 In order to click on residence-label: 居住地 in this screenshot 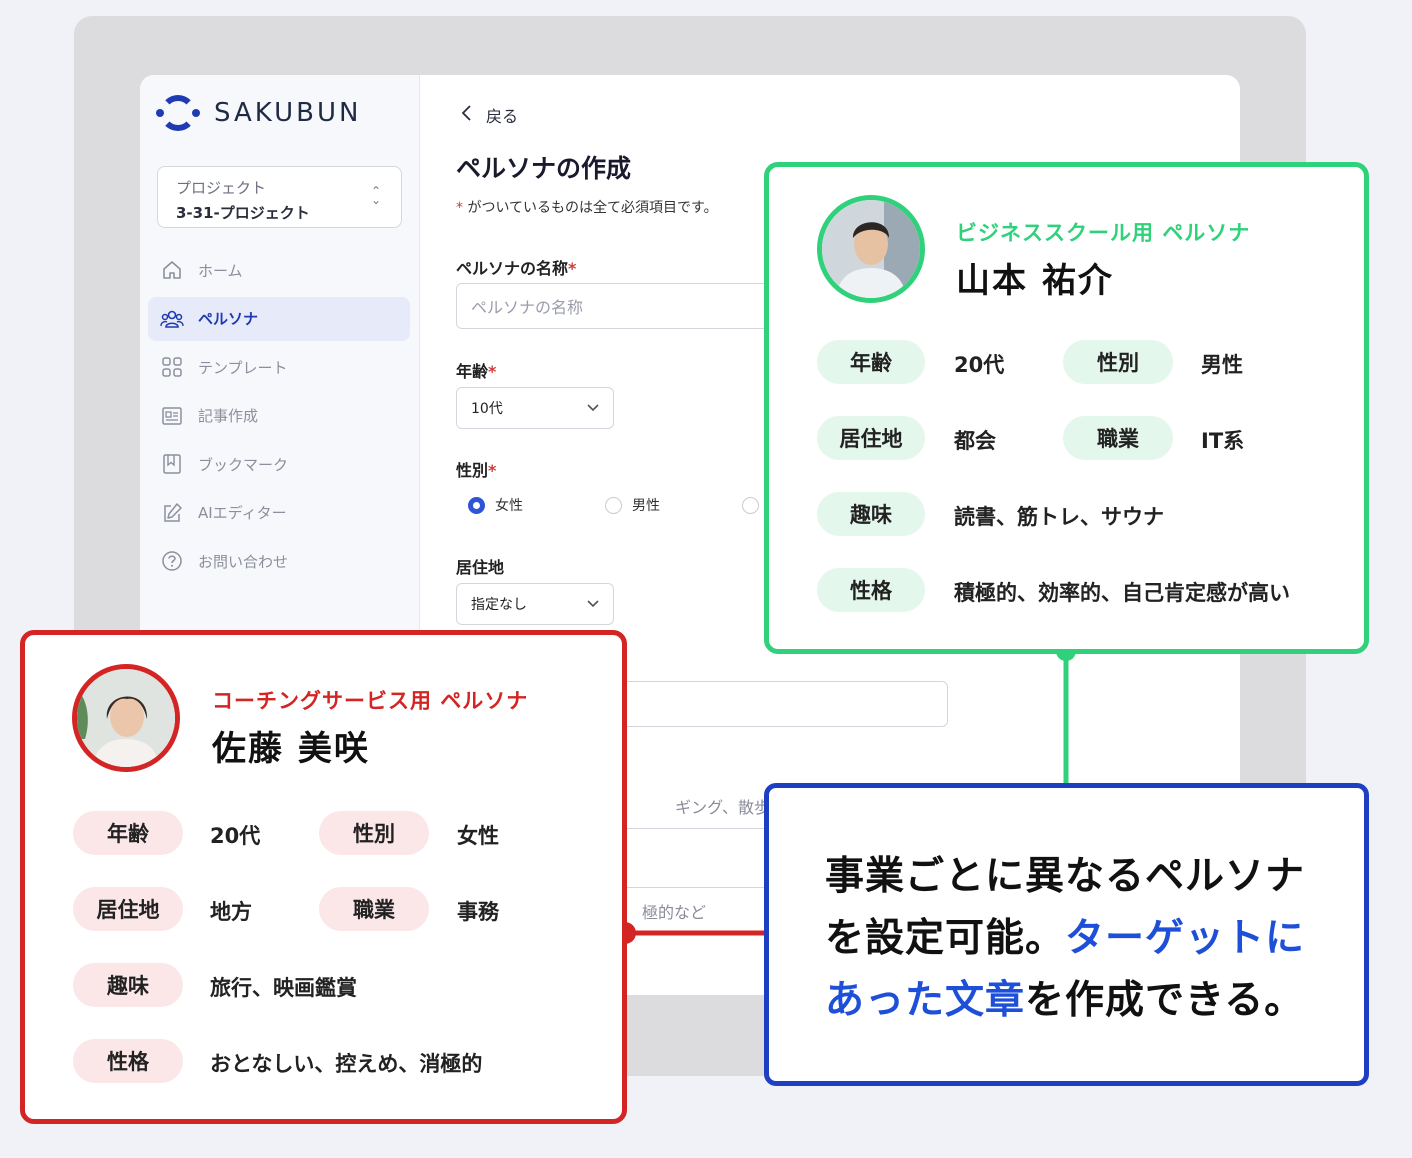, I will do `click(480, 567)`.